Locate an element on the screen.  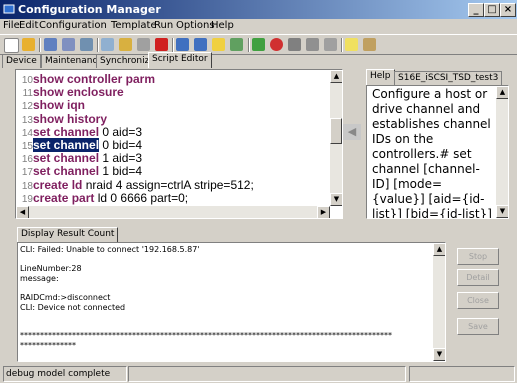
editor-line: 17set channel 1 bid=4 is located at coordinates (79, 171).